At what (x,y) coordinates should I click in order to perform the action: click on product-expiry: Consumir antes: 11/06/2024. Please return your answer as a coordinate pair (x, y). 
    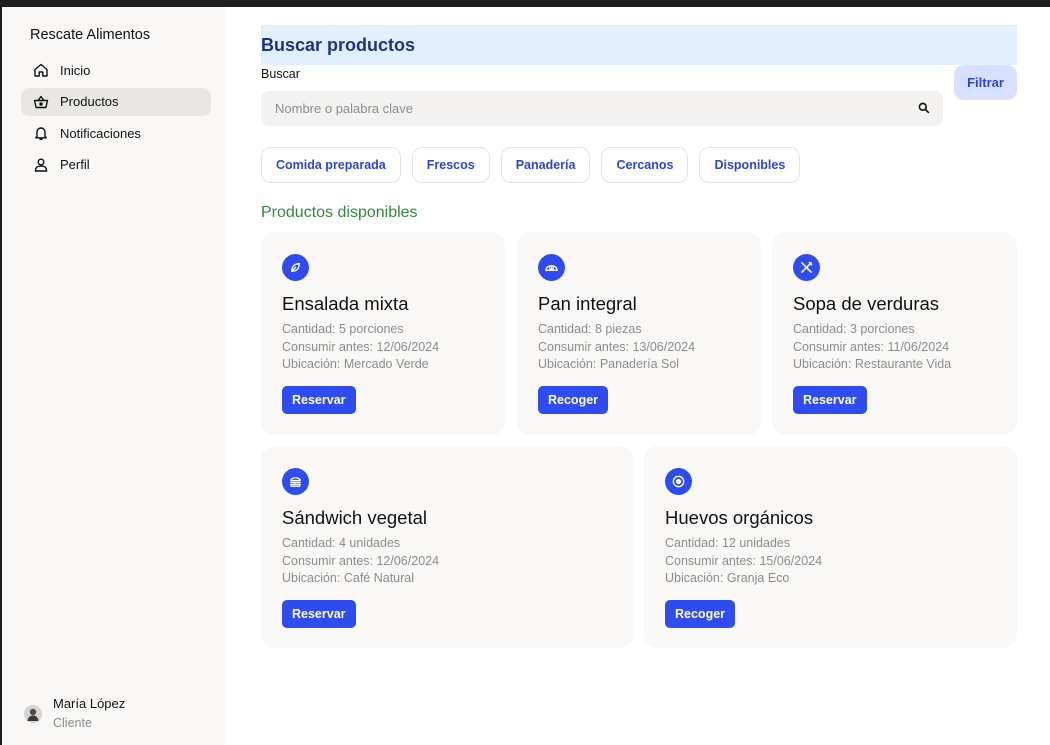
    Looking at the image, I should click on (871, 346).